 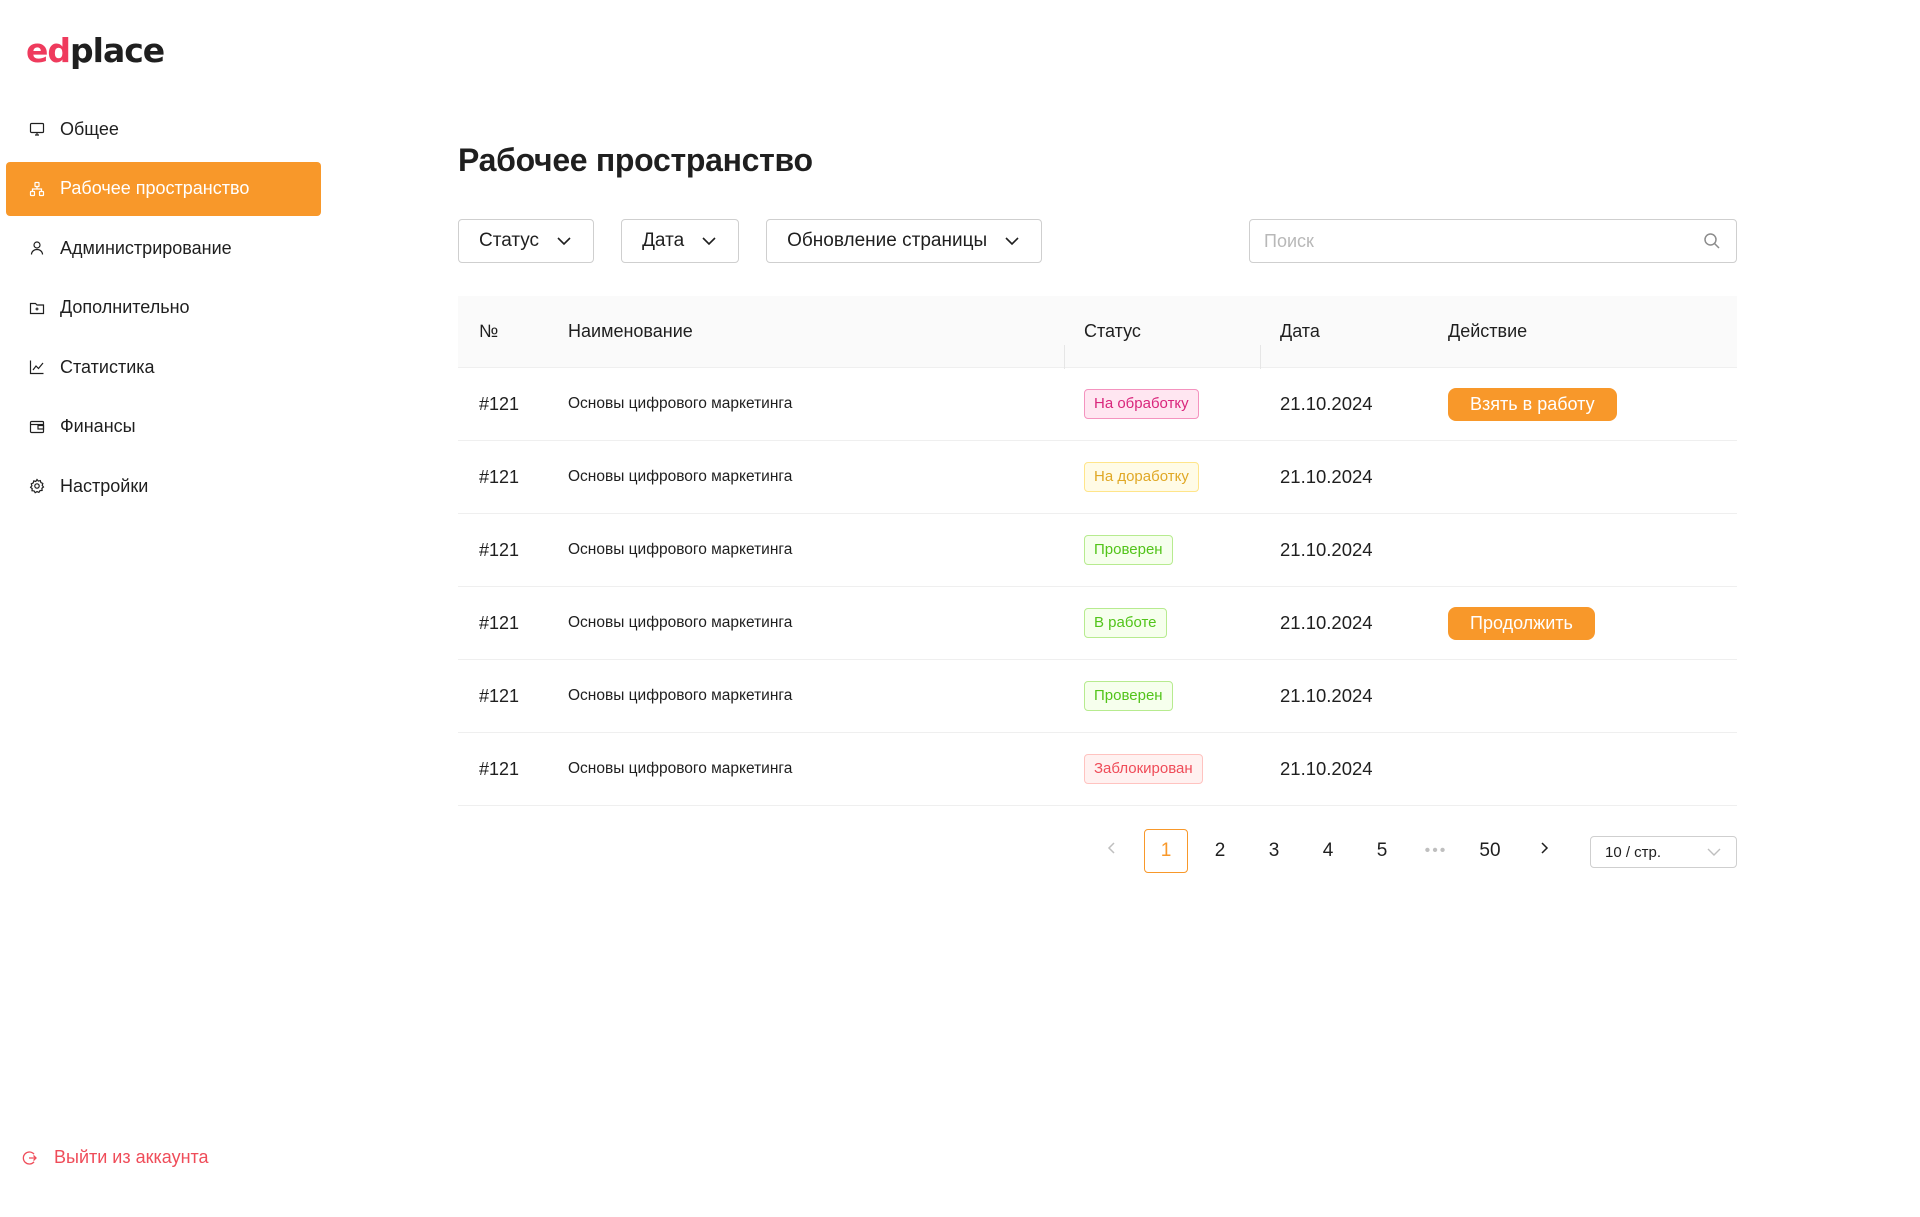 I want to click on sidebar-item-settings: Настройки, so click(x=163, y=486).